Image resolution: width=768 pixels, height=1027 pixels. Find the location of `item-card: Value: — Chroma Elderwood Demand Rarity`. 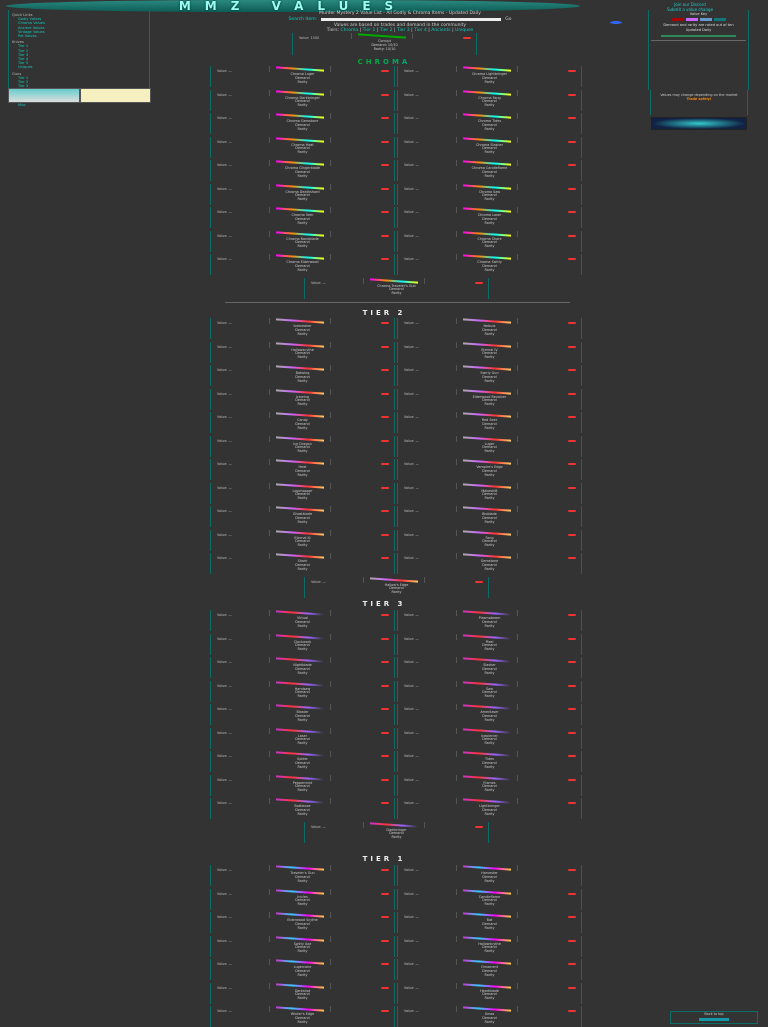

item-card: Value: — Chroma Elderwood Demand Rarity is located at coordinates (302, 264).